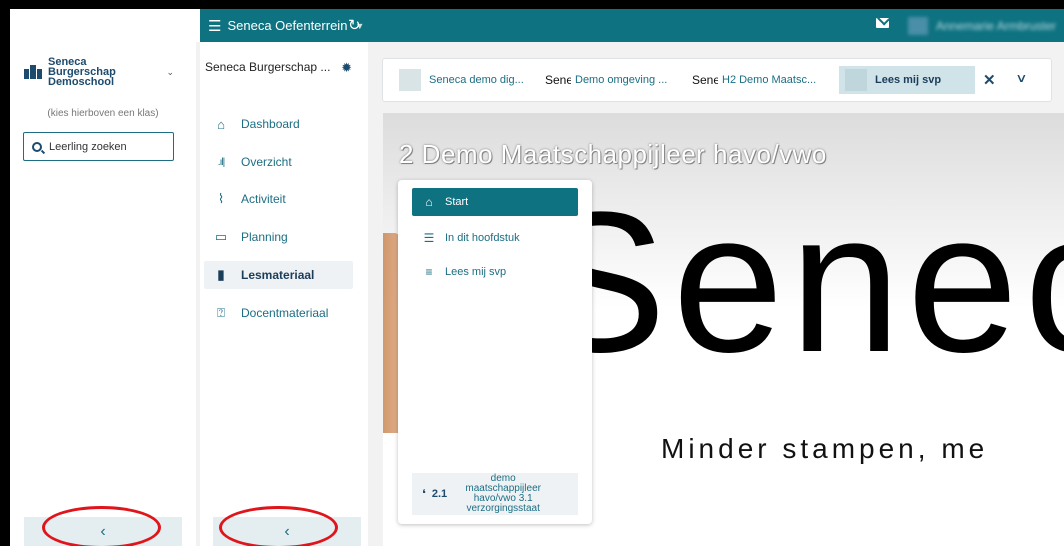 Image resolution: width=1064 pixels, height=546 pixels. What do you see at coordinates (33, 72) in the screenshot?
I see `school-icon` at bounding box center [33, 72].